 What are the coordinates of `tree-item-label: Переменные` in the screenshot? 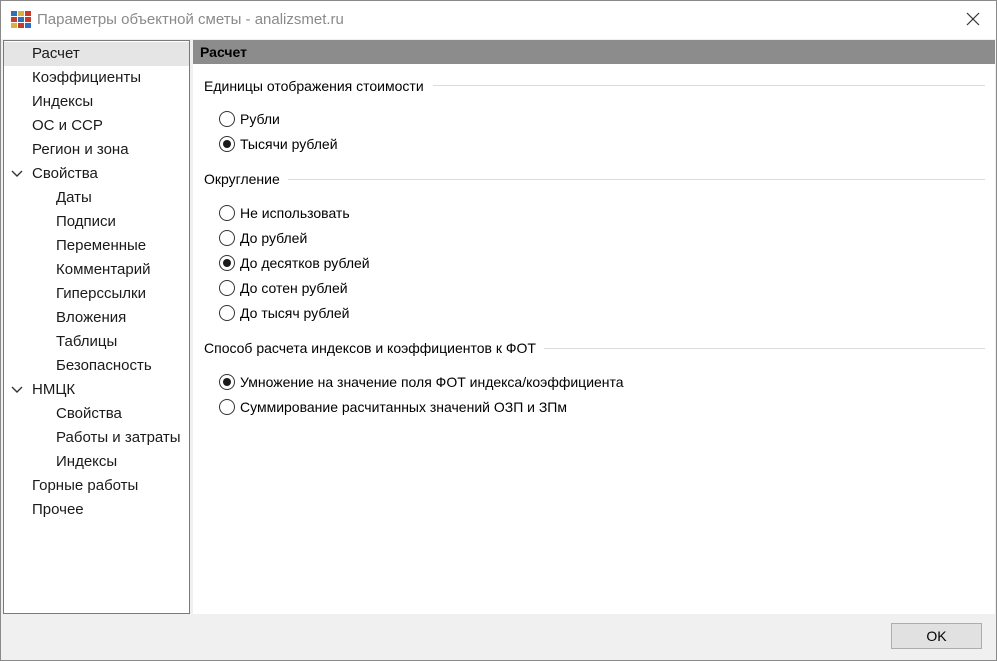 It's located at (101, 245).